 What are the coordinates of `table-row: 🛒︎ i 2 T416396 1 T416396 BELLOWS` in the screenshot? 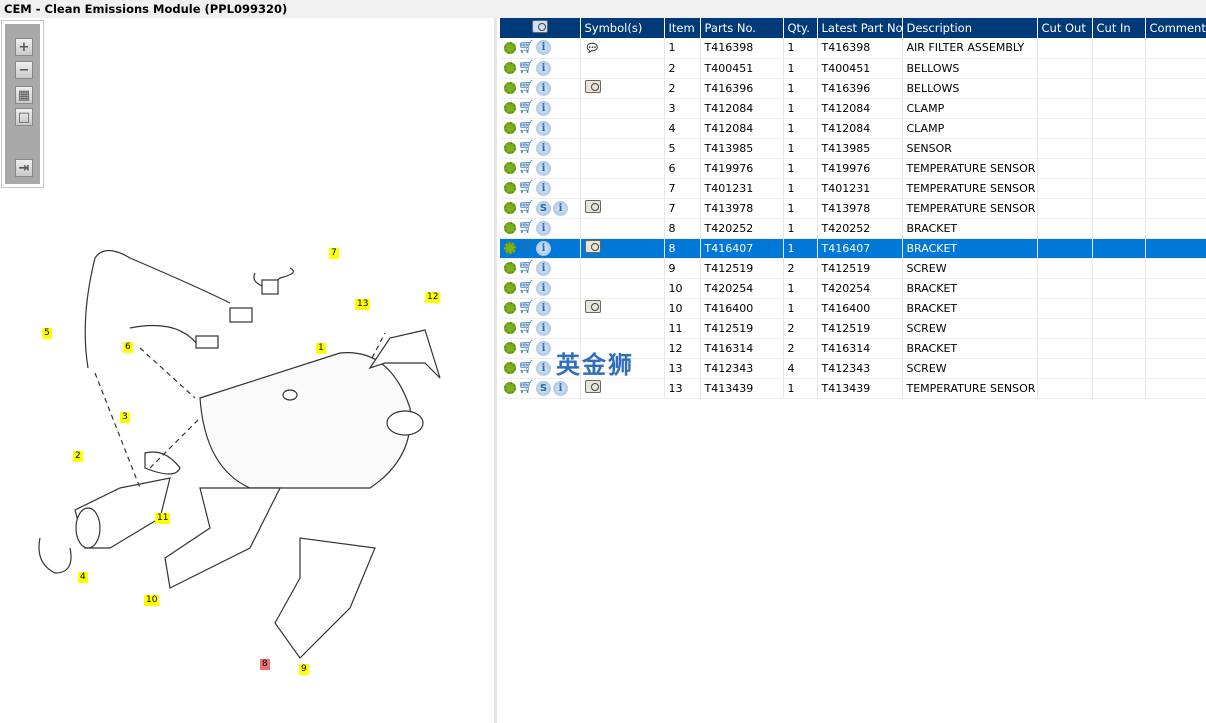 It's located at (853, 88).